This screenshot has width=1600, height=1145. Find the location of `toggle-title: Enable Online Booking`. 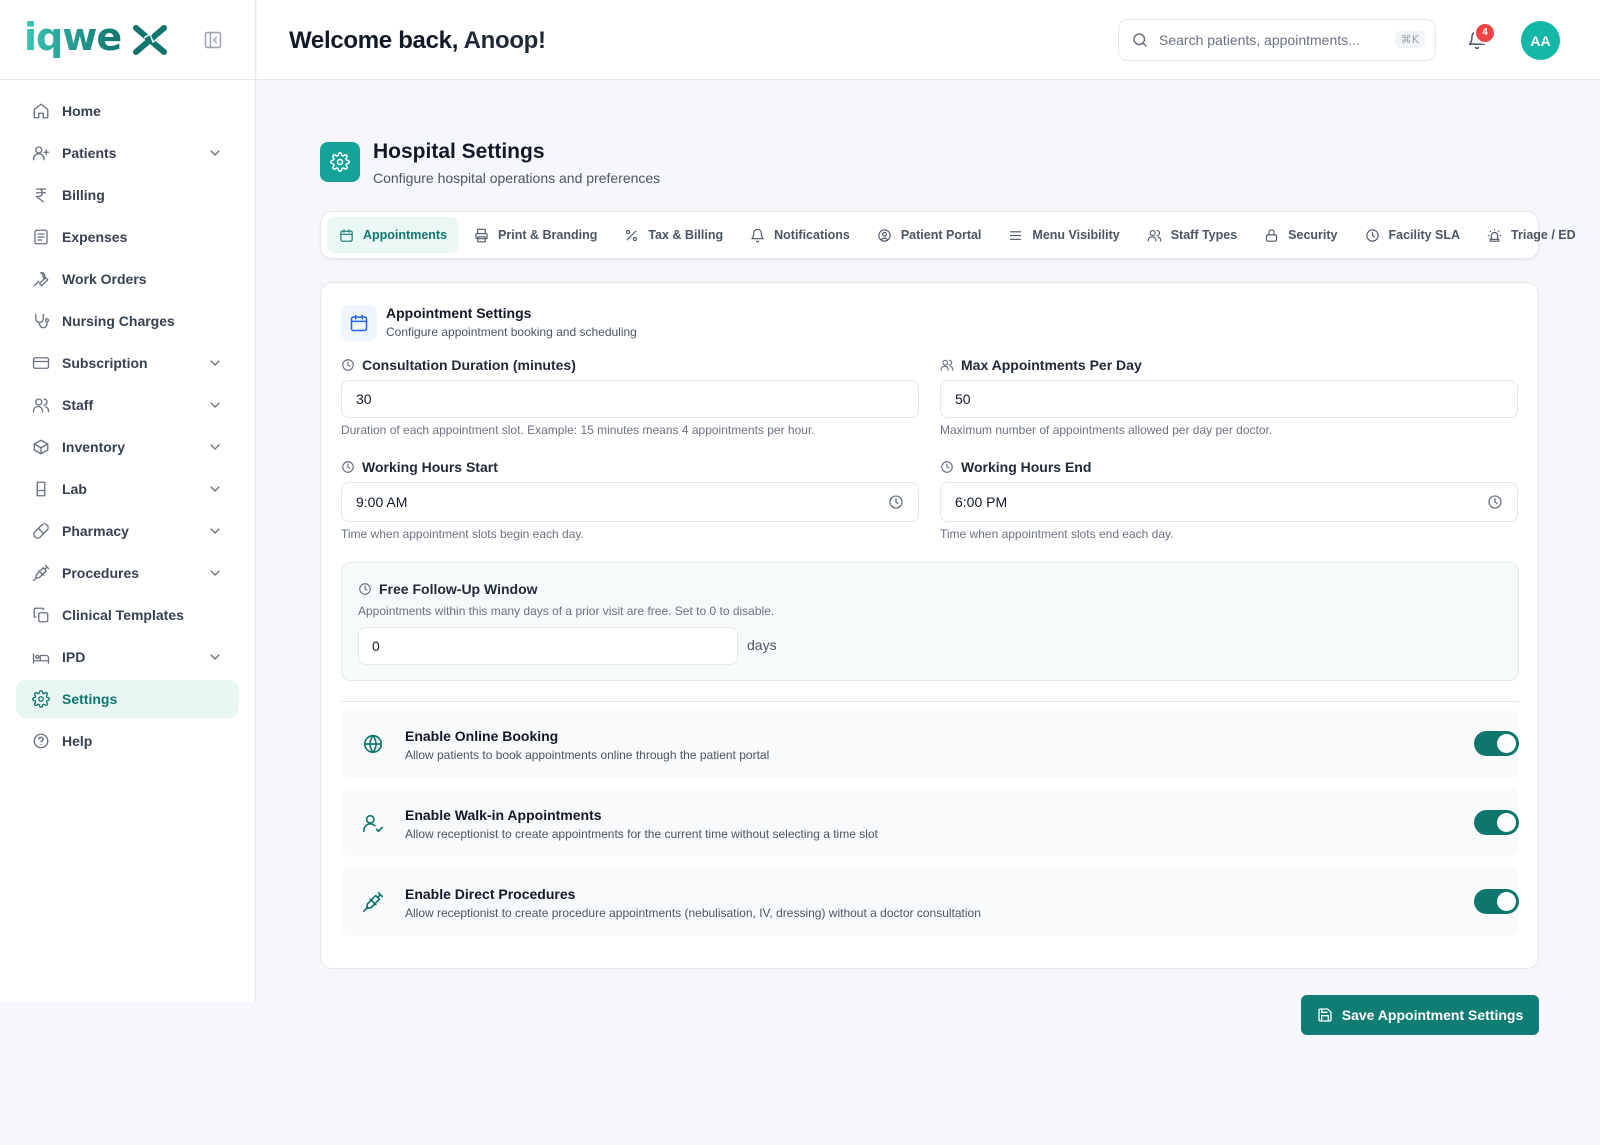

toggle-title: Enable Online Booking is located at coordinates (482, 736).